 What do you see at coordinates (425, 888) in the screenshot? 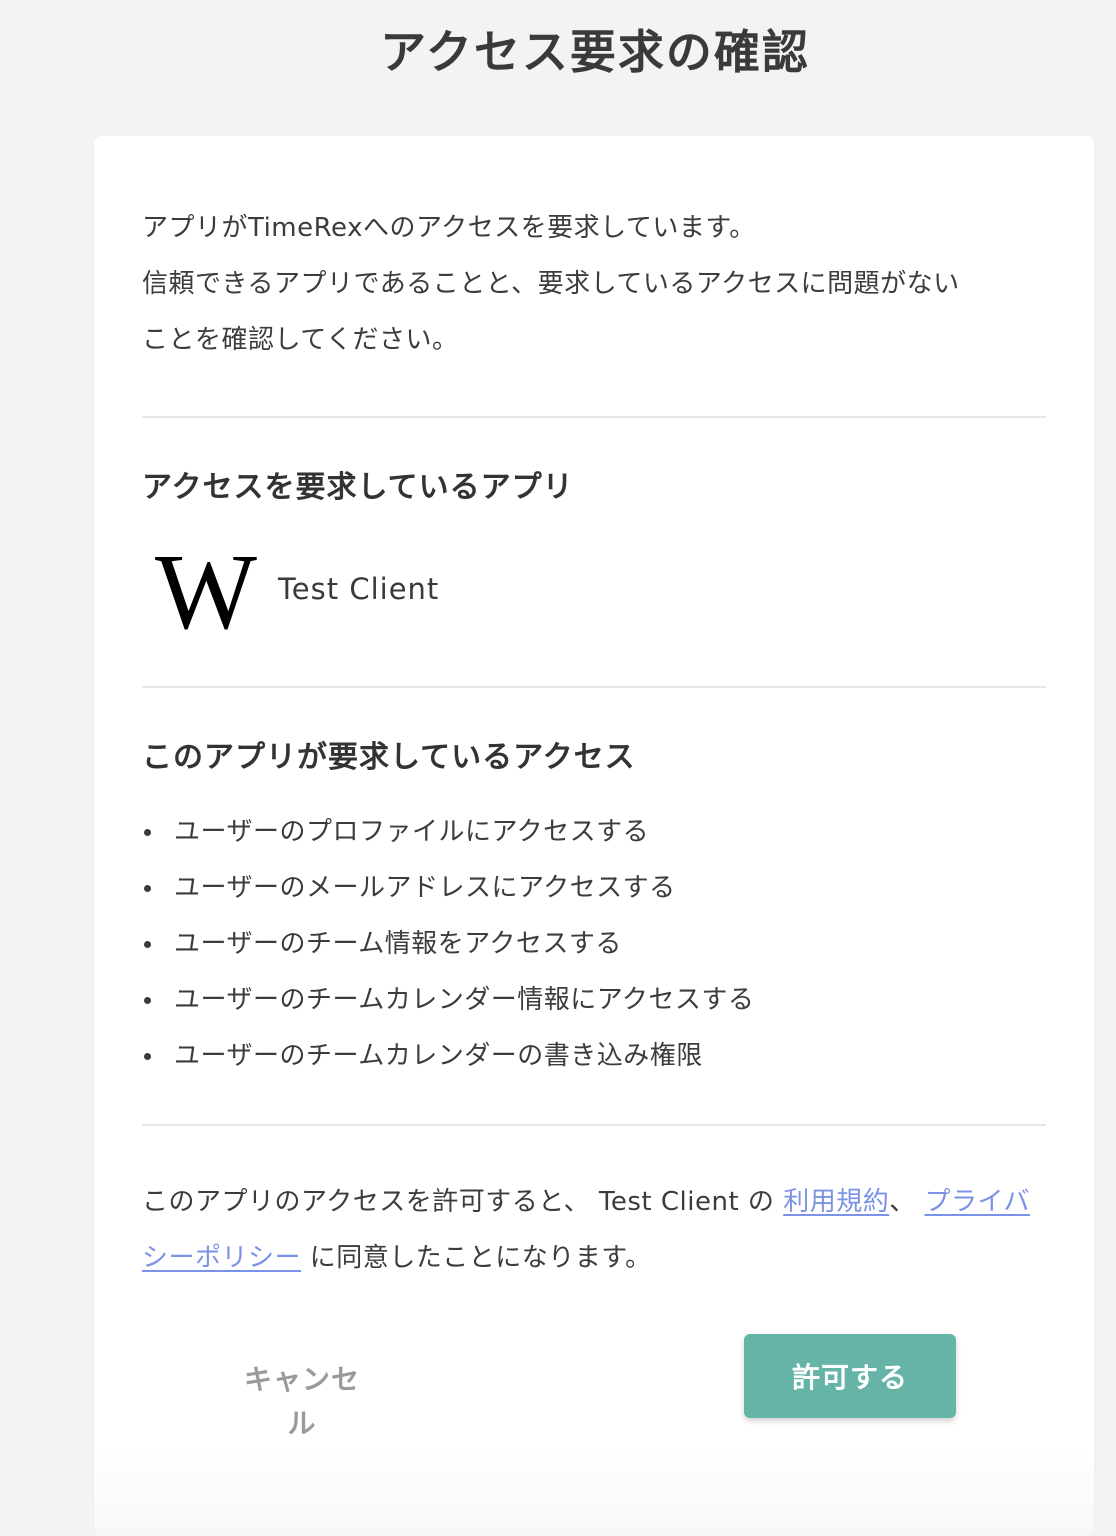
I see `access-item-text: ユーザーのメールアドレスにアクセスする` at bounding box center [425, 888].